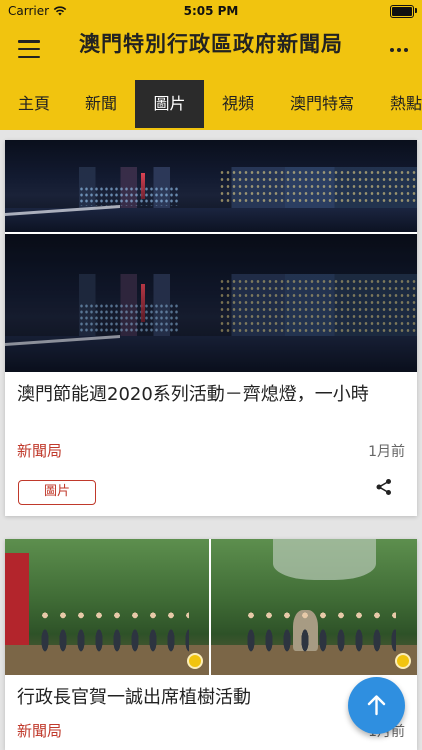 The width and height of the screenshot is (422, 750). What do you see at coordinates (210, 394) in the screenshot?
I see `card-title: 澳門節能週2020系列活動－齊熄燈，一小時` at bounding box center [210, 394].